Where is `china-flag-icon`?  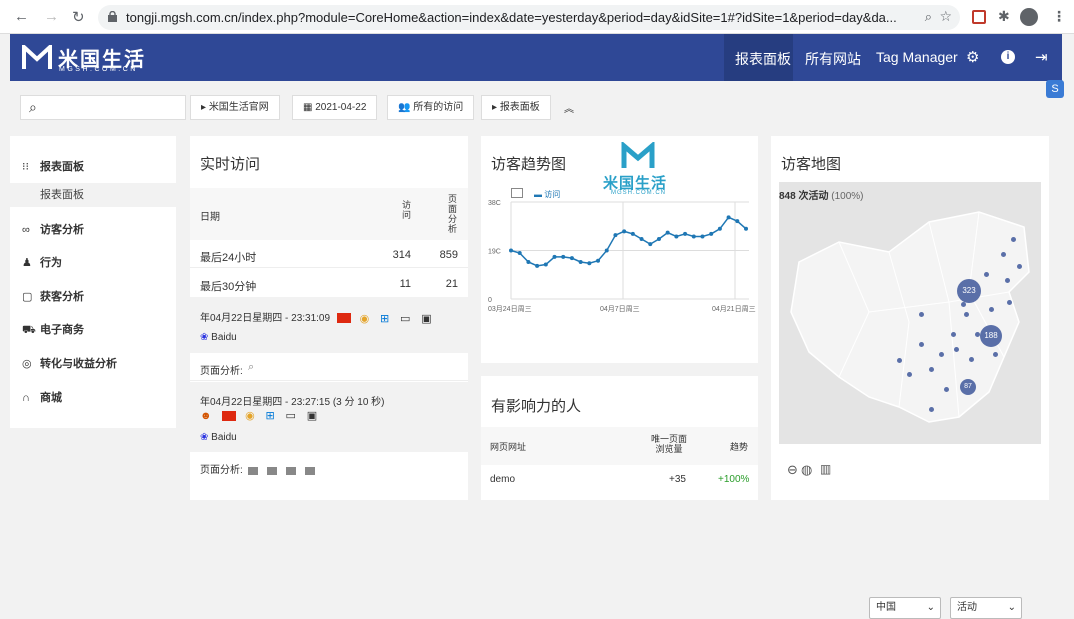
china-flag-icon is located at coordinates (343, 318).